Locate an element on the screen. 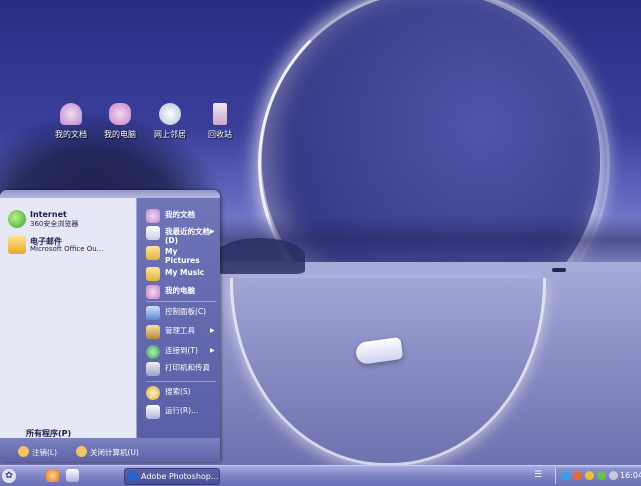  system-tray: 16:04 is located at coordinates (598, 476).